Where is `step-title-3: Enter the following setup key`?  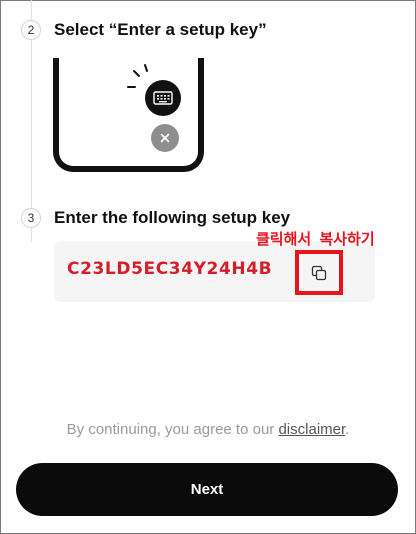 step-title-3: Enter the following setup key is located at coordinates (172, 217).